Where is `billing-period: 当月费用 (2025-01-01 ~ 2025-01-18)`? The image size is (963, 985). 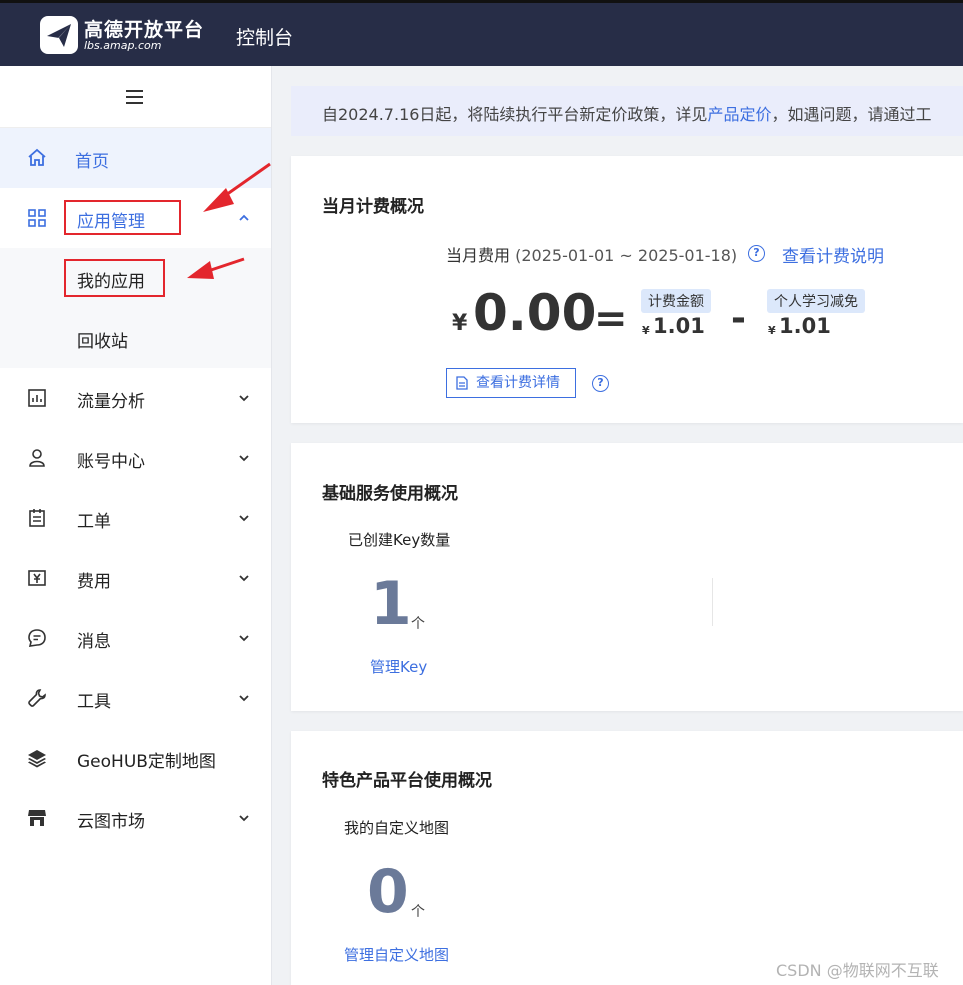 billing-period: 当月费用 (2025-01-01 ~ 2025-01-18) is located at coordinates (591, 254).